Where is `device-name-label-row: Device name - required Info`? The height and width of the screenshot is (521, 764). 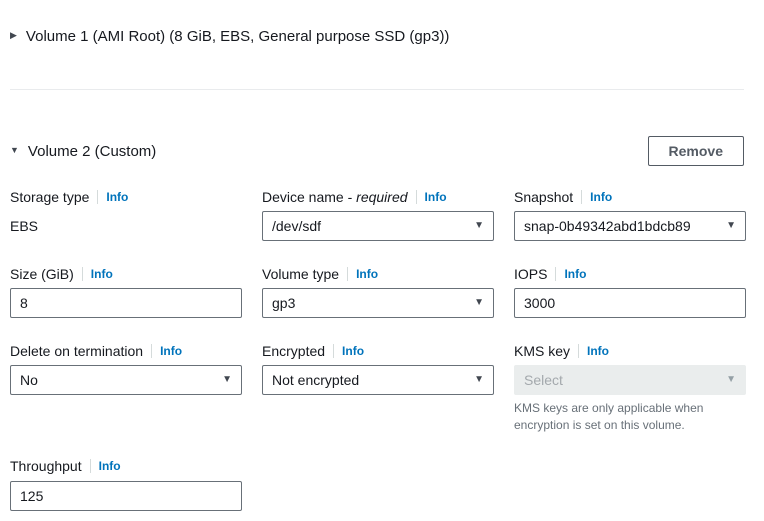
device-name-label-row: Device name - required Info is located at coordinates (378, 196).